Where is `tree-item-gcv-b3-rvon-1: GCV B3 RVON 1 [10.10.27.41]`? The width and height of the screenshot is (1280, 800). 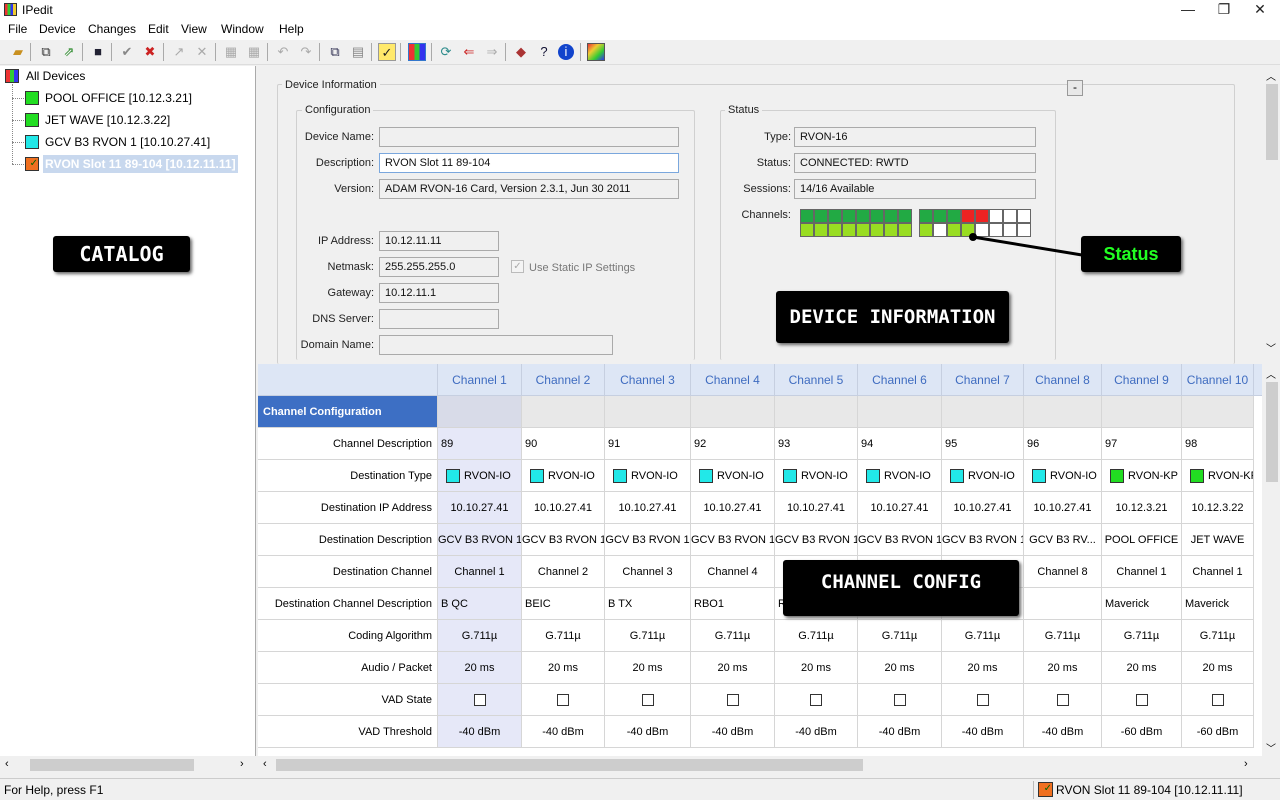
tree-item-gcv-b3-rvon-1: GCV B3 RVON 1 [10.10.27.41] is located at coordinates (128, 142).